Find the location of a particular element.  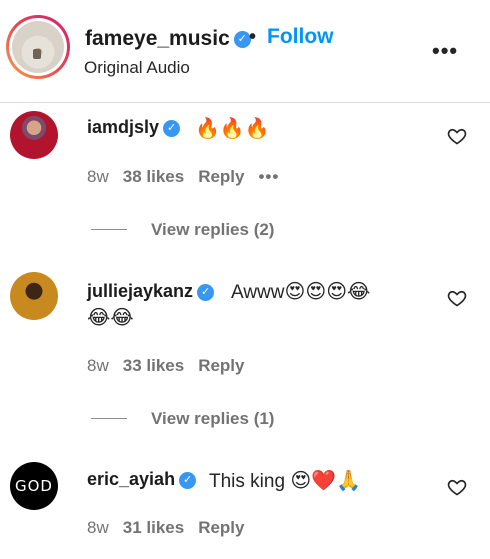

more-options-icon: ••• is located at coordinates (445, 51).